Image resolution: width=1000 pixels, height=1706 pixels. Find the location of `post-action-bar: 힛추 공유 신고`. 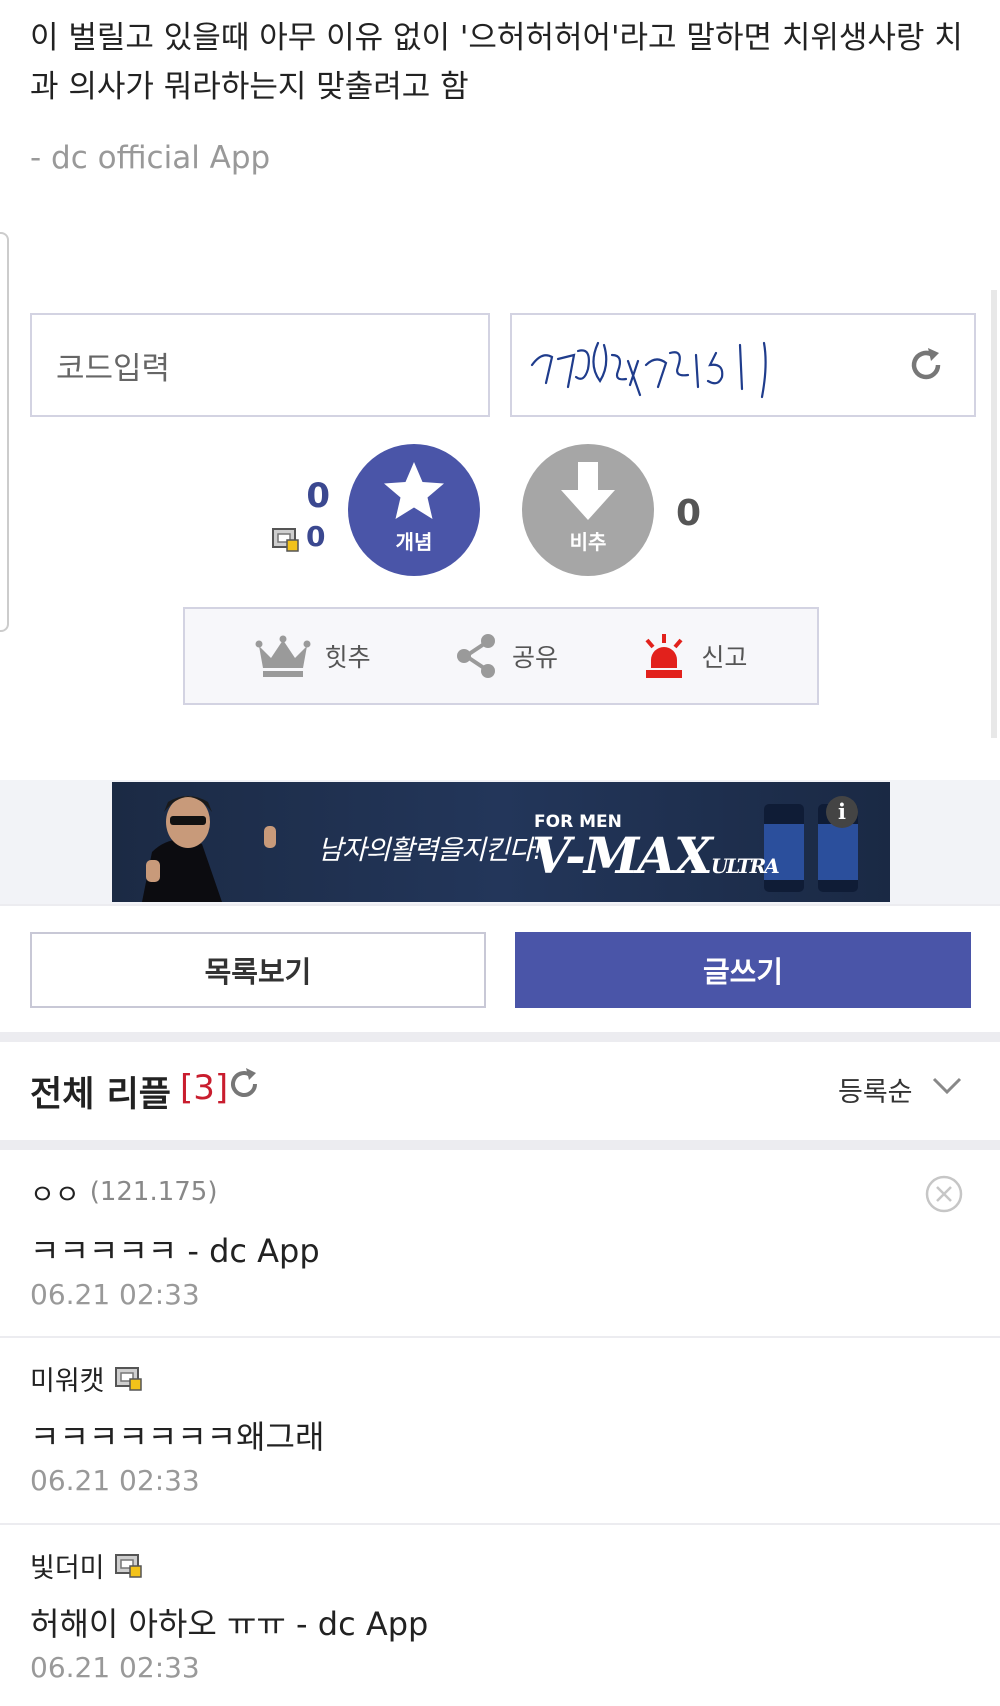

post-action-bar: 힛추 공유 신고 is located at coordinates (501, 656).